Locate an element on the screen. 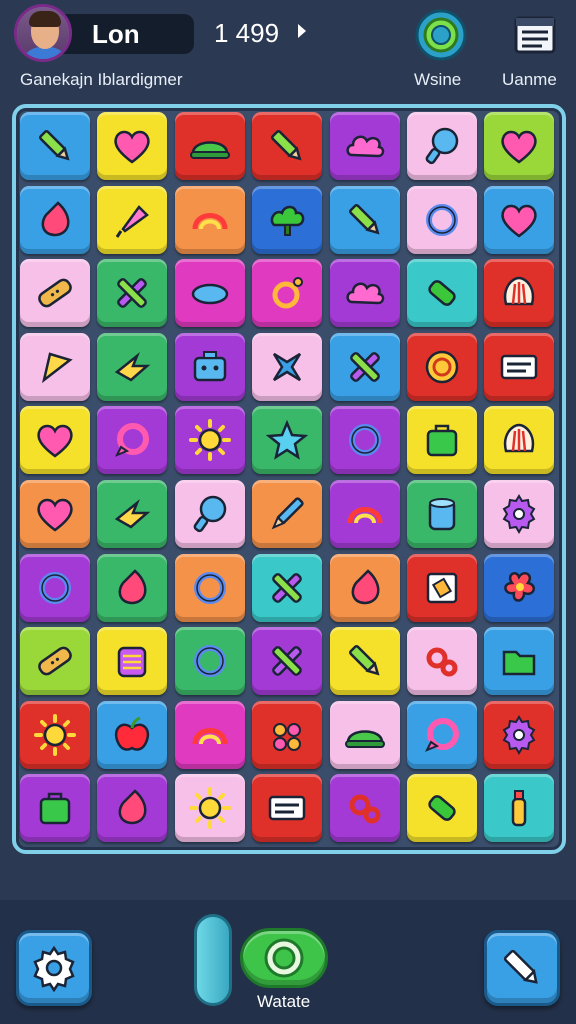 The width and height of the screenshot is (576, 1024). water-button-label: Watate is located at coordinates (284, 1001).